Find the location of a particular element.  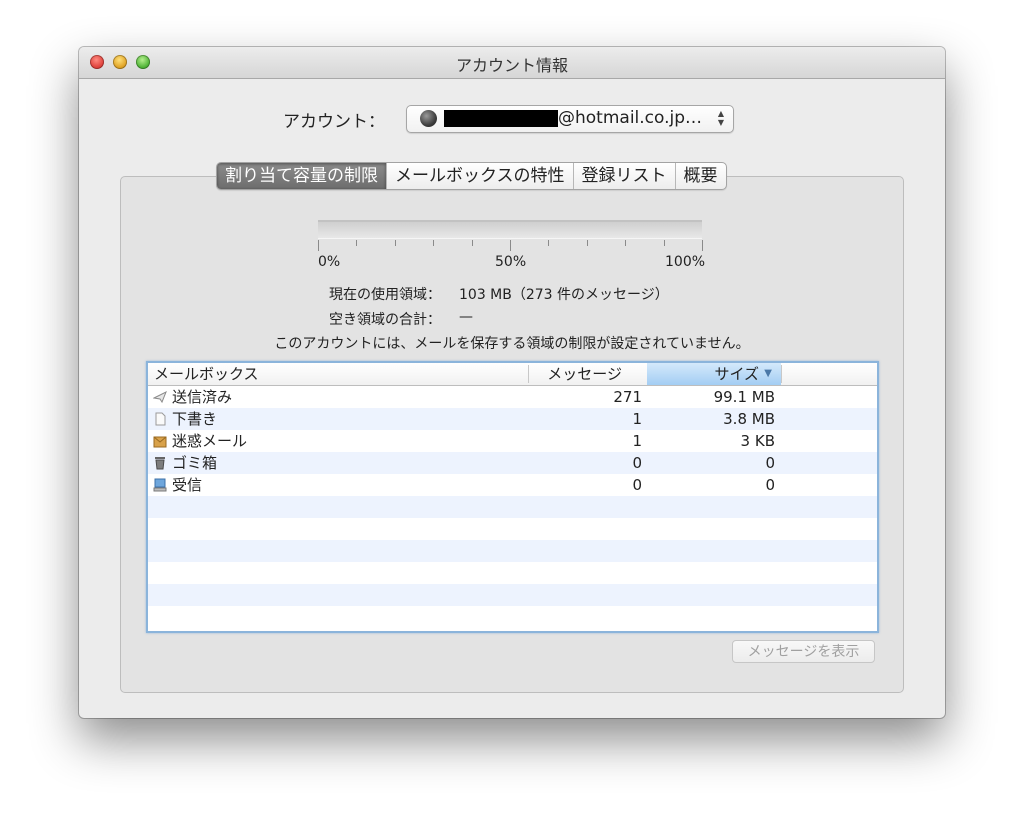

table-header: メールボックス メッセージ サイズ ▼ is located at coordinates (512, 374).